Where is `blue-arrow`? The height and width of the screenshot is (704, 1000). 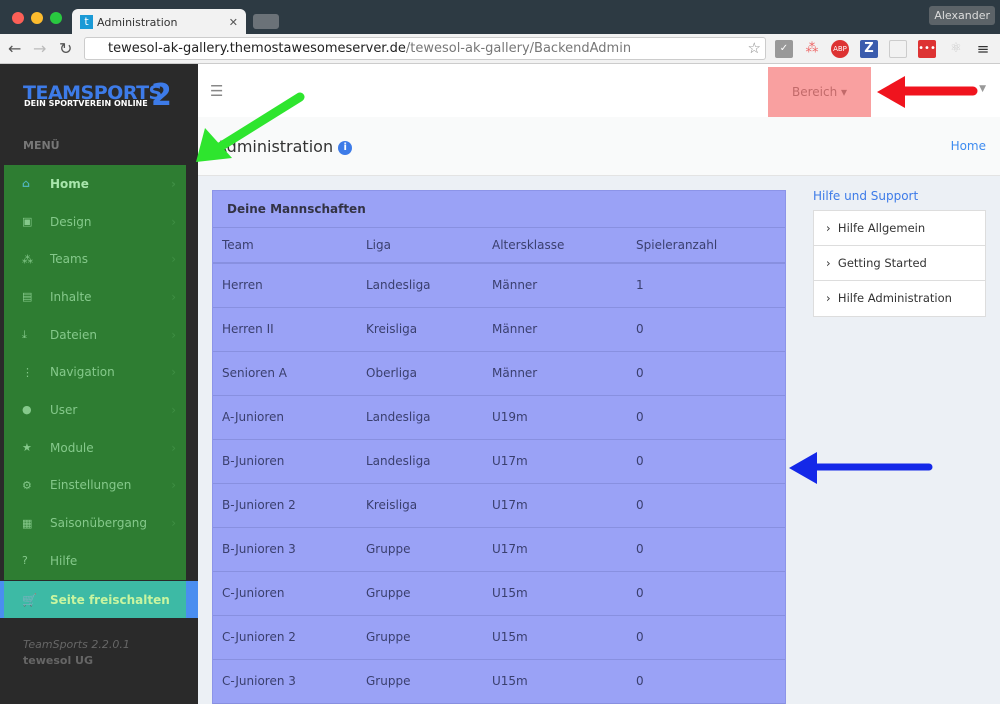
blue-arrow is located at coordinates (861, 468).